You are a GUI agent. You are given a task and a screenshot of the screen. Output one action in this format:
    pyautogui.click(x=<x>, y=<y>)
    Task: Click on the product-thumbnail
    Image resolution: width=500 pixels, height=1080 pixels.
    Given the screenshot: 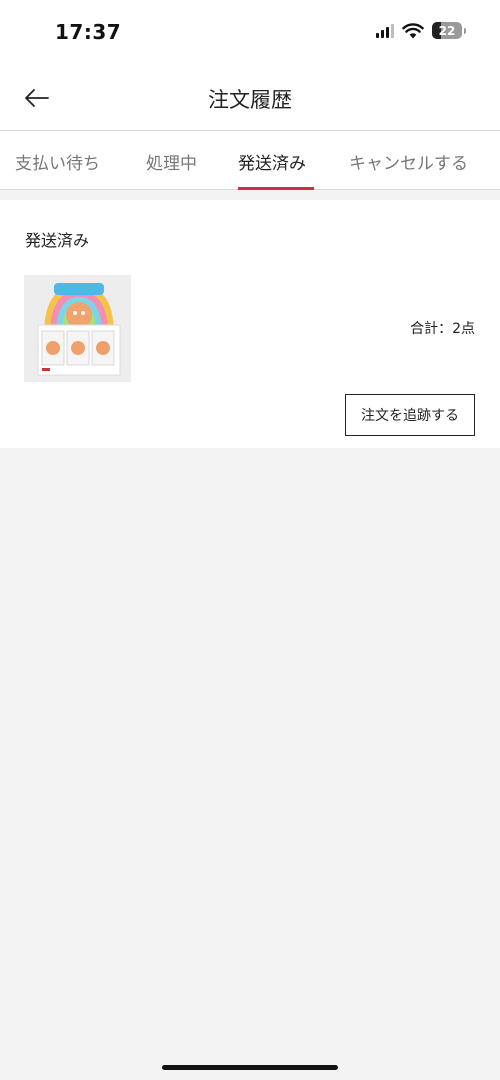 What is the action you would take?
    pyautogui.click(x=77, y=328)
    